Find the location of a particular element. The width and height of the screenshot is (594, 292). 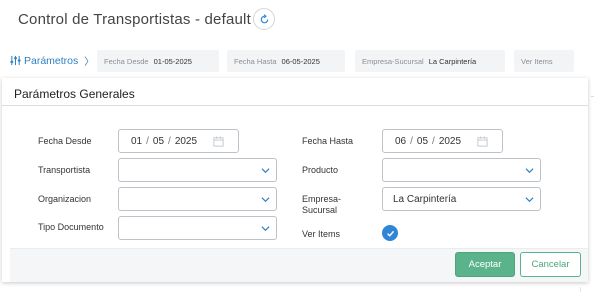

chip-label: Fecha Hasta is located at coordinates (255, 61).